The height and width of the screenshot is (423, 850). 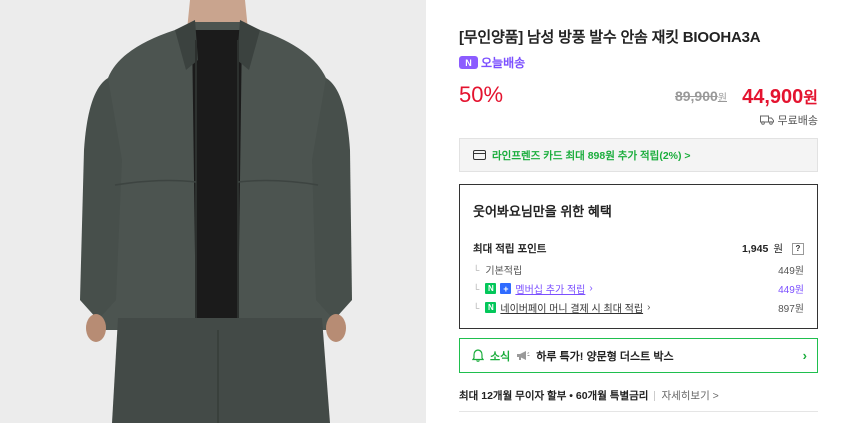 I want to click on credit-card-icon, so click(x=479, y=155).